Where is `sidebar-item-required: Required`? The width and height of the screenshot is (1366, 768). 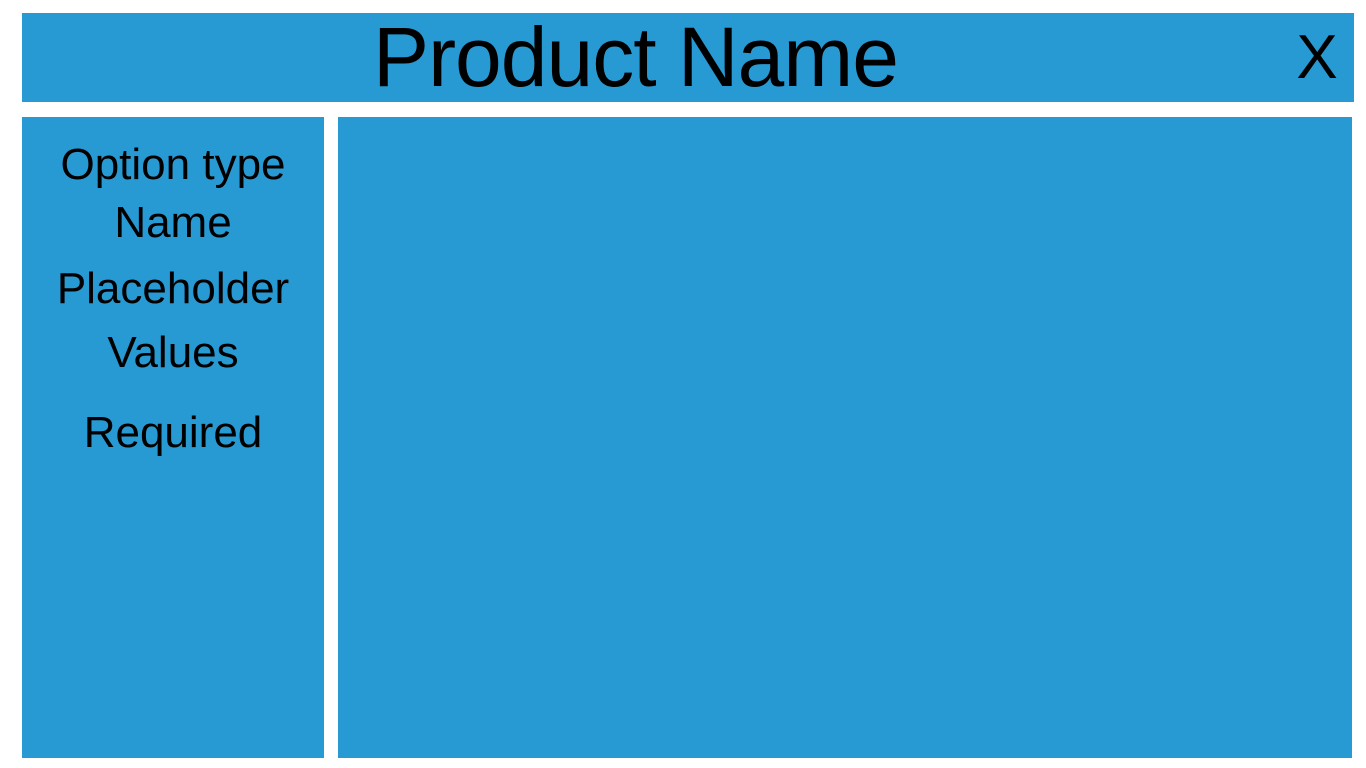
sidebar-item-required: Required is located at coordinates (173, 433).